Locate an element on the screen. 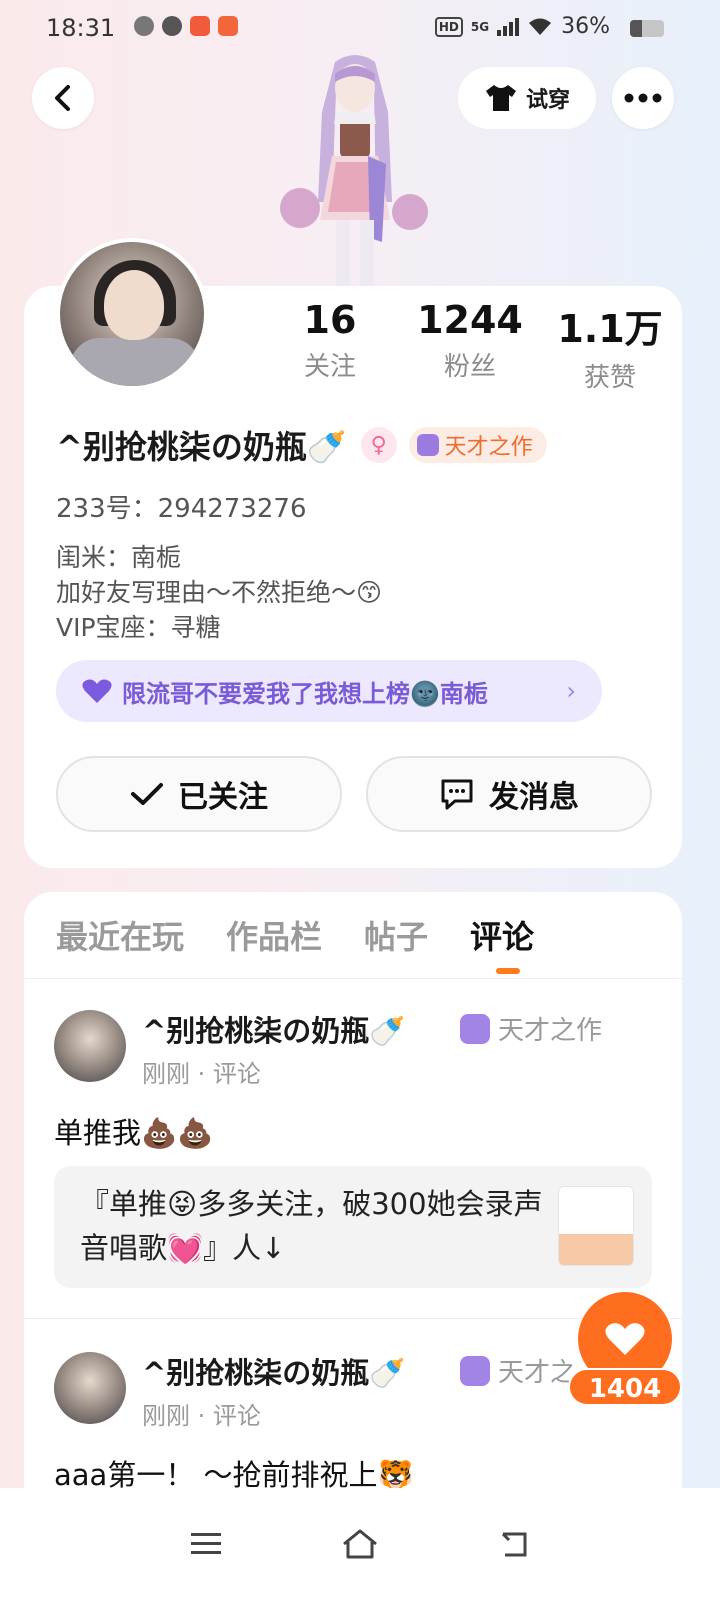 Image resolution: width=720 pixels, height=1600 pixels. bio-line: VIP宝座：寻糖 is located at coordinates (138, 627).